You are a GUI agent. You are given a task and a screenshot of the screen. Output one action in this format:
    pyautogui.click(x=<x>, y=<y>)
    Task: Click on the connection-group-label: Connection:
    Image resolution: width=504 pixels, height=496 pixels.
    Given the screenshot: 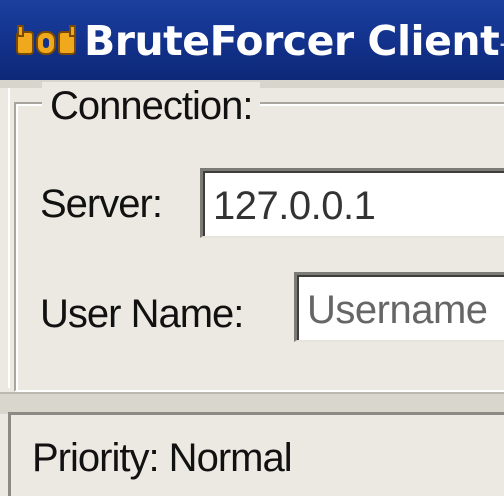 What is the action you would take?
    pyautogui.click(x=151, y=106)
    